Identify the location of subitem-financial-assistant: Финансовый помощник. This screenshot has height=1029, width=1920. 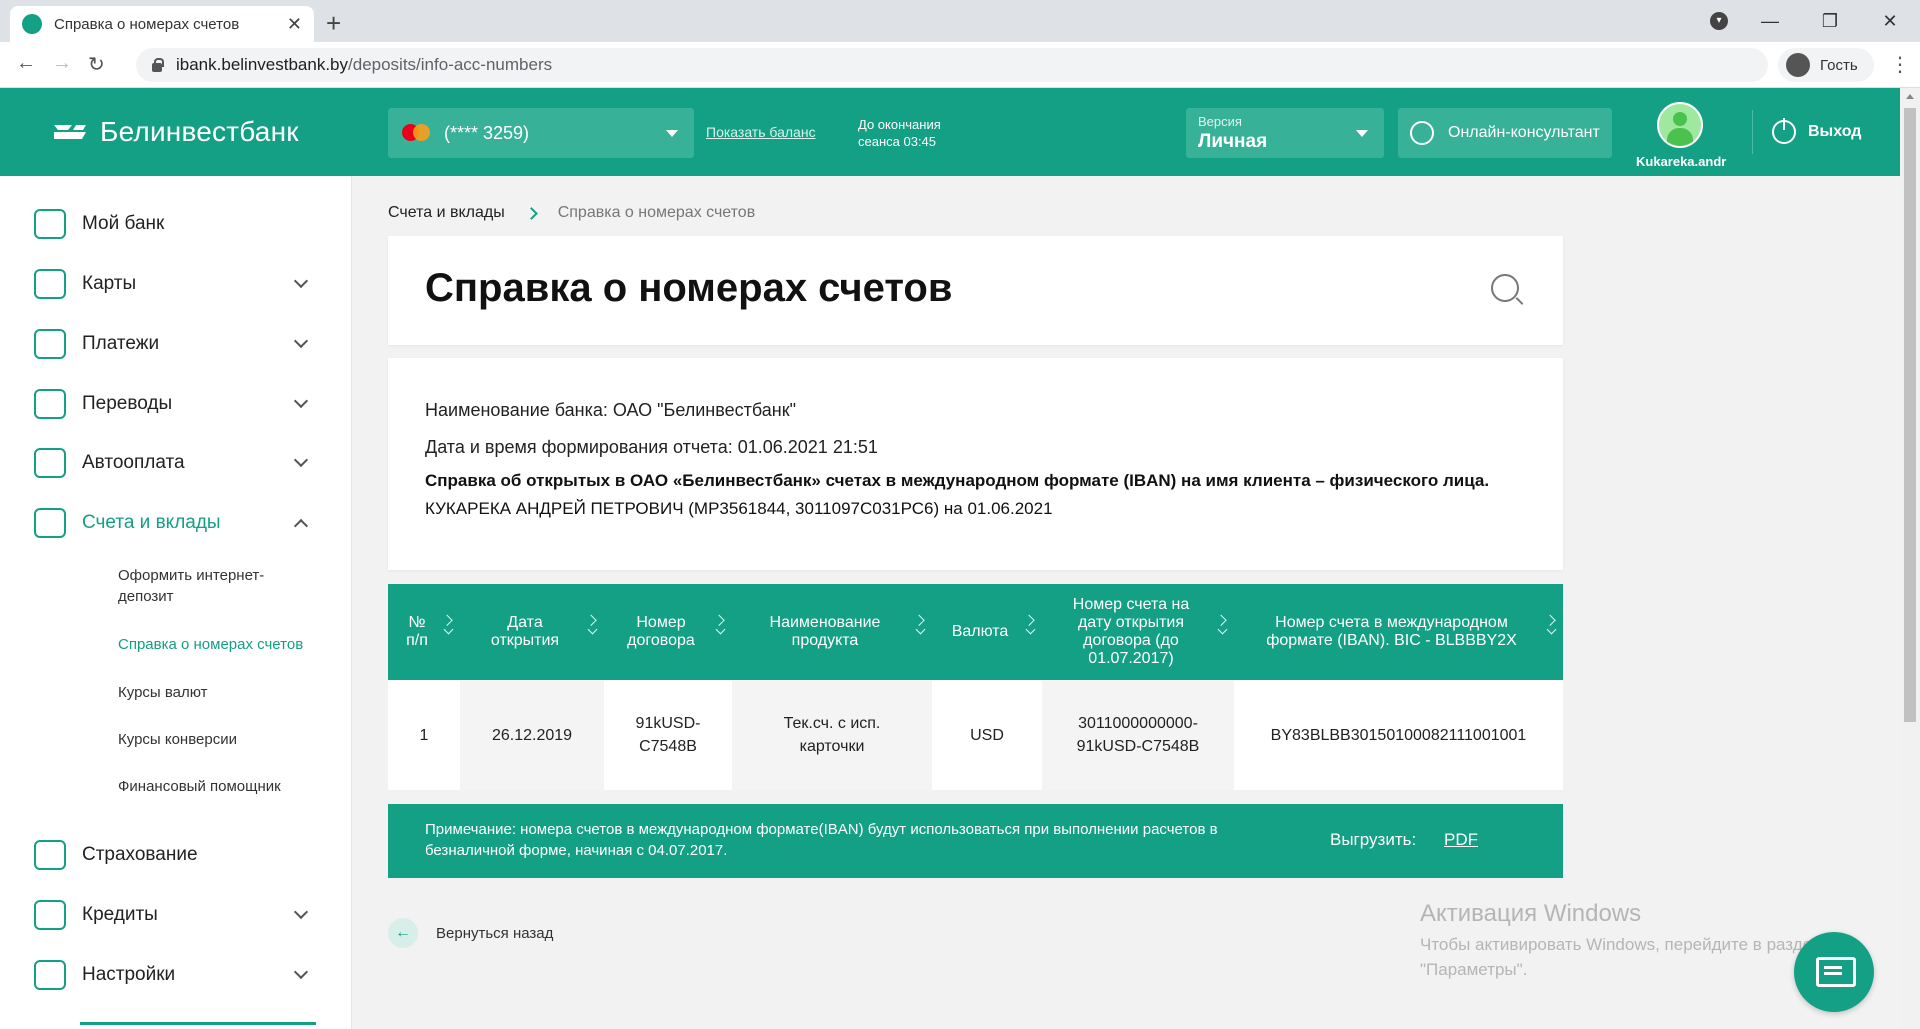
(218, 786).